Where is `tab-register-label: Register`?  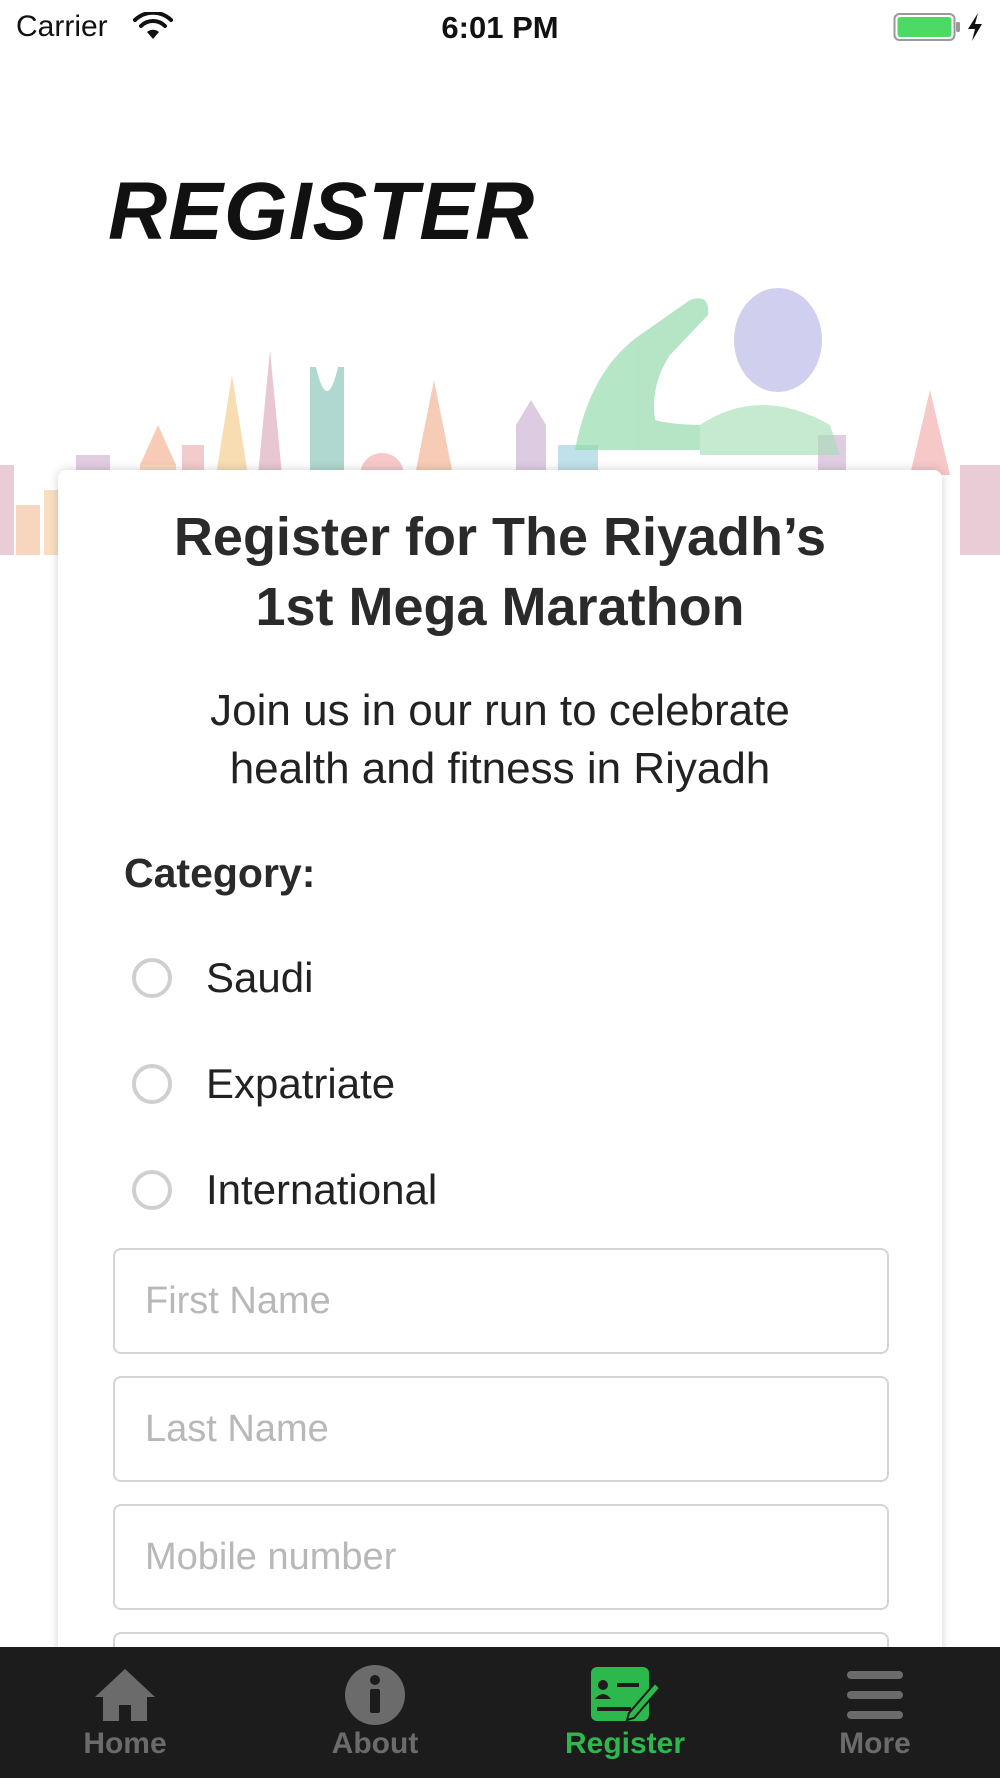
tab-register-label: Register is located at coordinates (625, 1743).